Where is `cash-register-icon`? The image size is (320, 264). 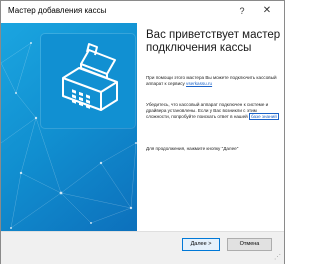
cash-register-icon is located at coordinates (90, 77).